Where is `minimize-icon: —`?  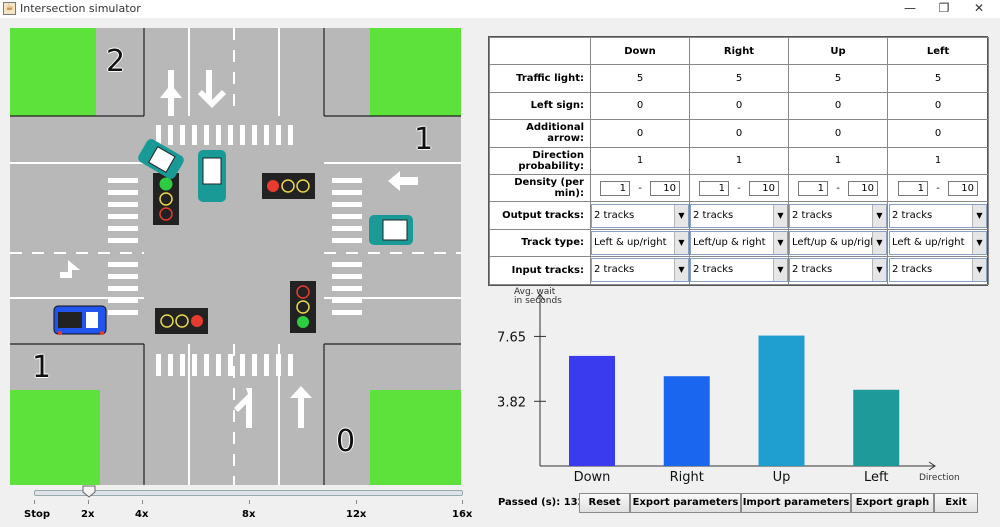
minimize-icon: — is located at coordinates (910, 9).